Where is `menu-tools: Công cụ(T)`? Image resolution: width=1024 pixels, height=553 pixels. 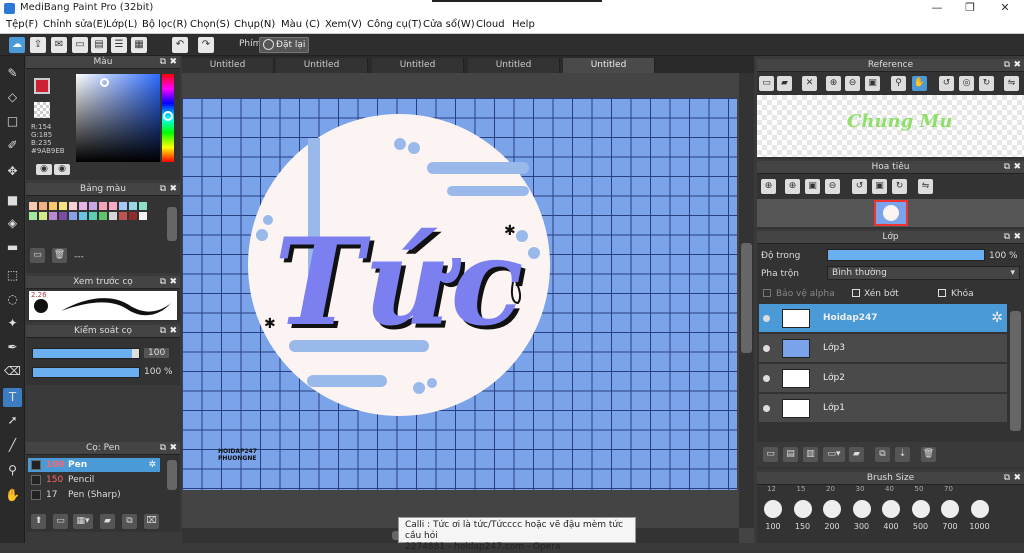 menu-tools: Công cụ(T) is located at coordinates (394, 24).